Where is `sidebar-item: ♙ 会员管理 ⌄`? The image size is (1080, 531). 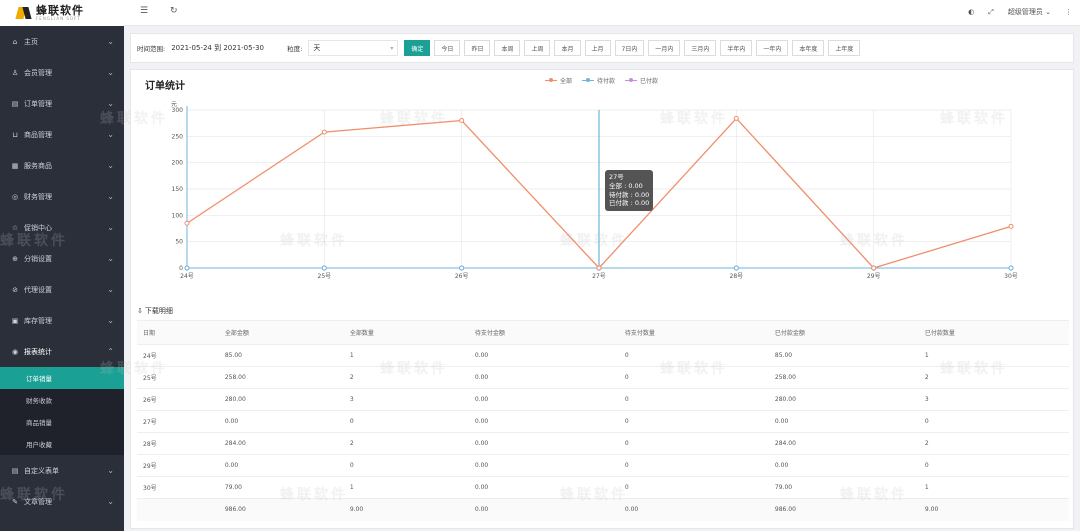
sidebar-item: ♙ 会员管理 ⌄ is located at coordinates (62, 72).